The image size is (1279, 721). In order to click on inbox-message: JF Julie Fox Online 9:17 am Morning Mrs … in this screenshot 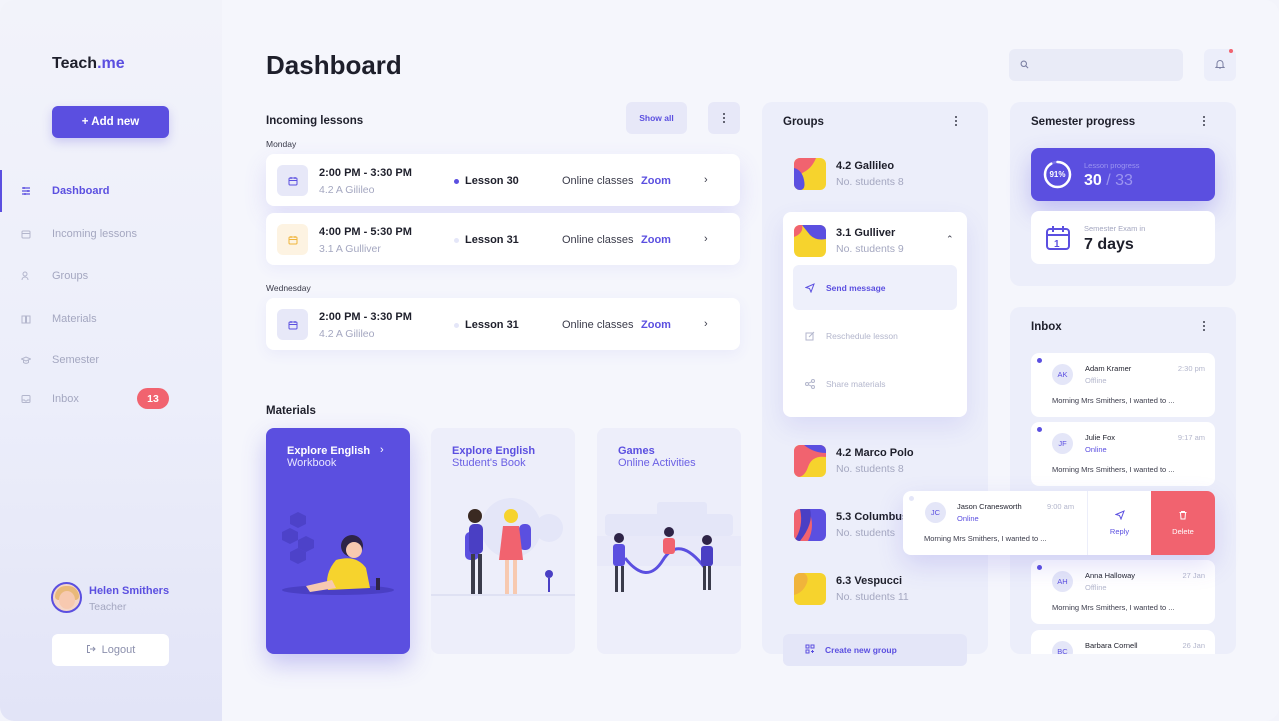, I will do `click(1123, 454)`.